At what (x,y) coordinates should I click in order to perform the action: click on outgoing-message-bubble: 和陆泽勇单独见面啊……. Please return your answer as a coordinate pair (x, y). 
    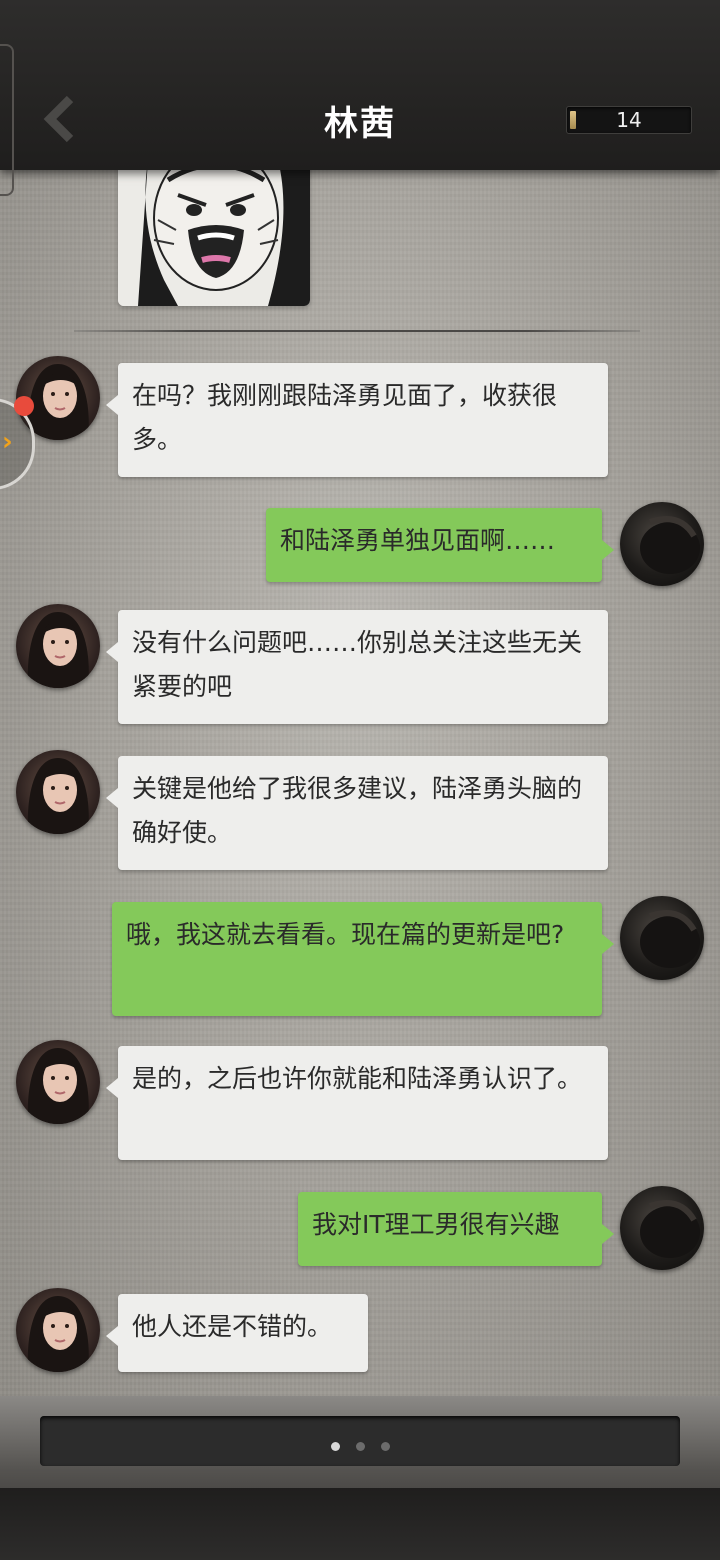
    Looking at the image, I should click on (440, 545).